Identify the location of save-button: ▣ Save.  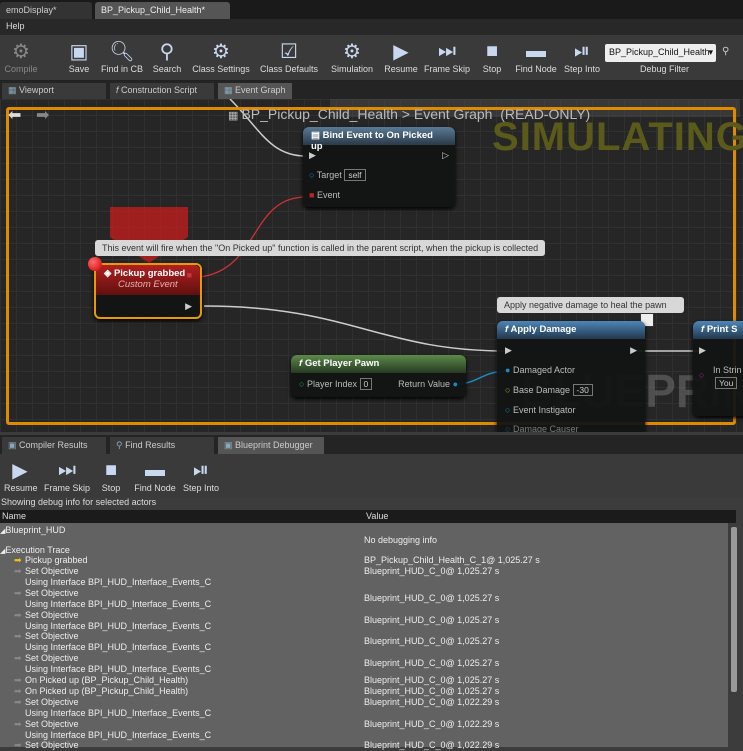
(79, 56).